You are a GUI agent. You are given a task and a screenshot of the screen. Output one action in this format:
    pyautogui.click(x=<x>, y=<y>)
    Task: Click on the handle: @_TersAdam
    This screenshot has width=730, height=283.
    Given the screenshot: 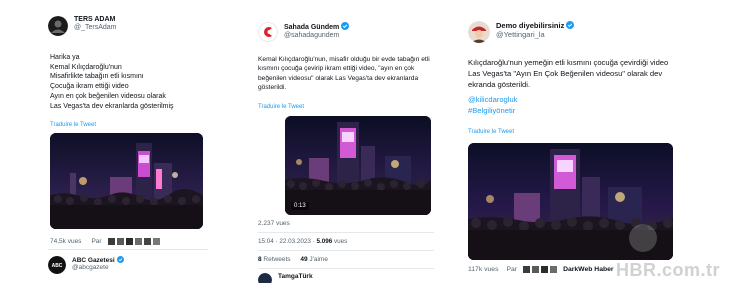 What is the action you would take?
    pyautogui.click(x=95, y=28)
    